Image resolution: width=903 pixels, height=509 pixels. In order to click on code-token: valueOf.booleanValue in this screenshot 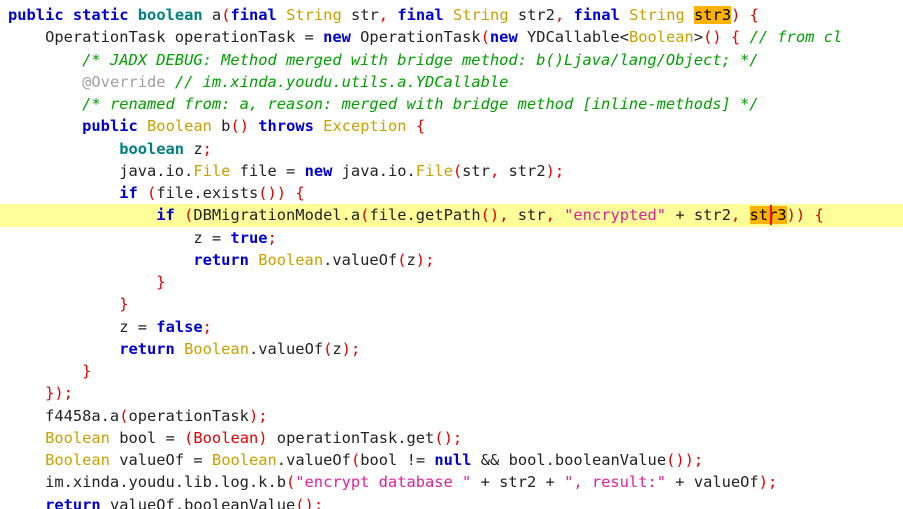, I will do `click(198, 502)`.